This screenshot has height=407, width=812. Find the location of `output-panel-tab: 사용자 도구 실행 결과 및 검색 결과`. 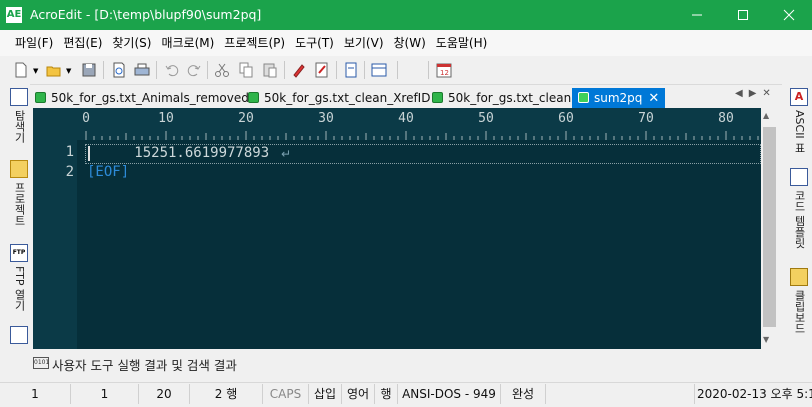

output-panel-tab: 사용자 도구 실행 결과 및 검색 결과 is located at coordinates (144, 364).